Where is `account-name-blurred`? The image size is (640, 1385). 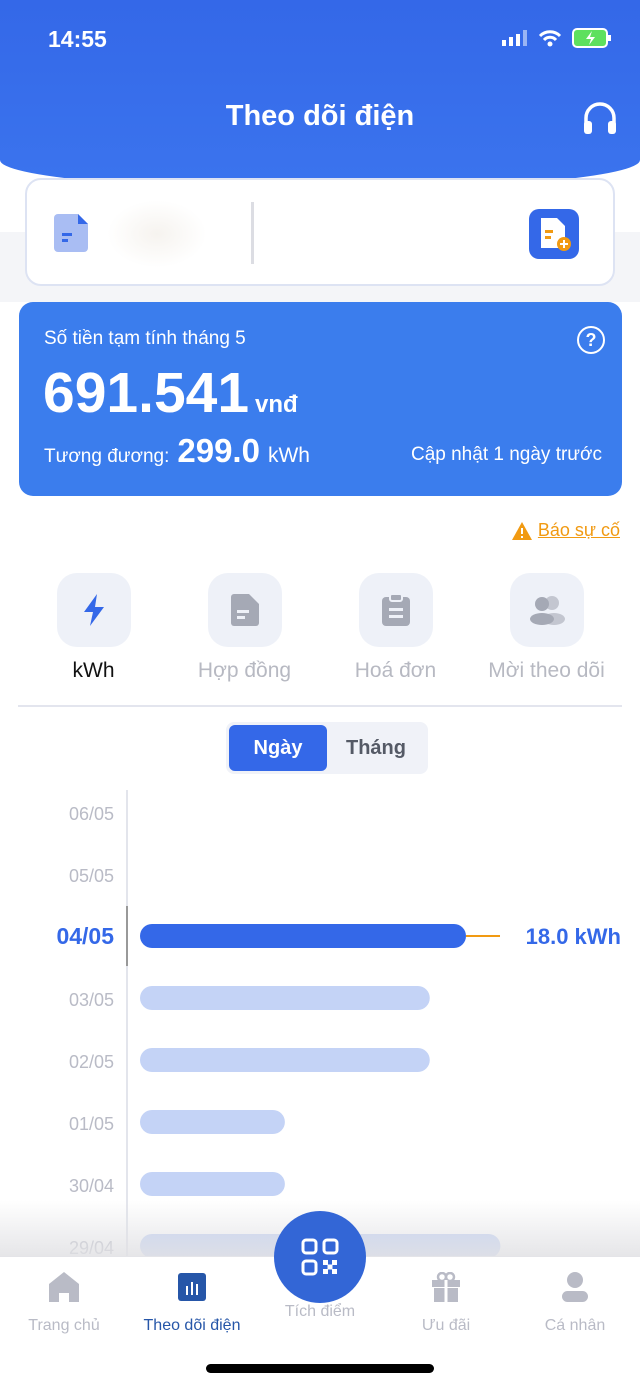
account-name-blurred is located at coordinates (157, 234).